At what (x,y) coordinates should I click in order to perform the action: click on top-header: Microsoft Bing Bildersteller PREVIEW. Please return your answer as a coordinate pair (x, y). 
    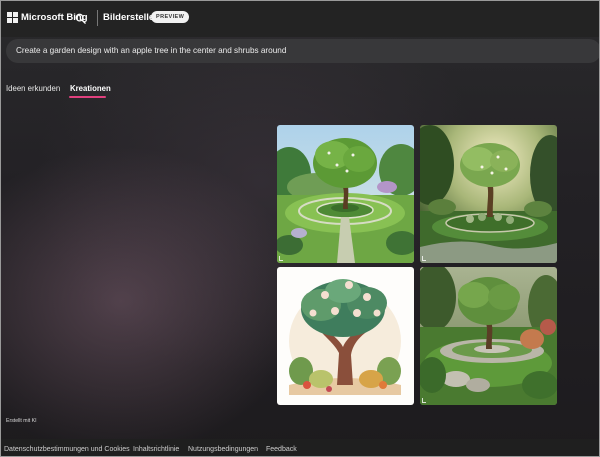
    Looking at the image, I should click on (300, 19).